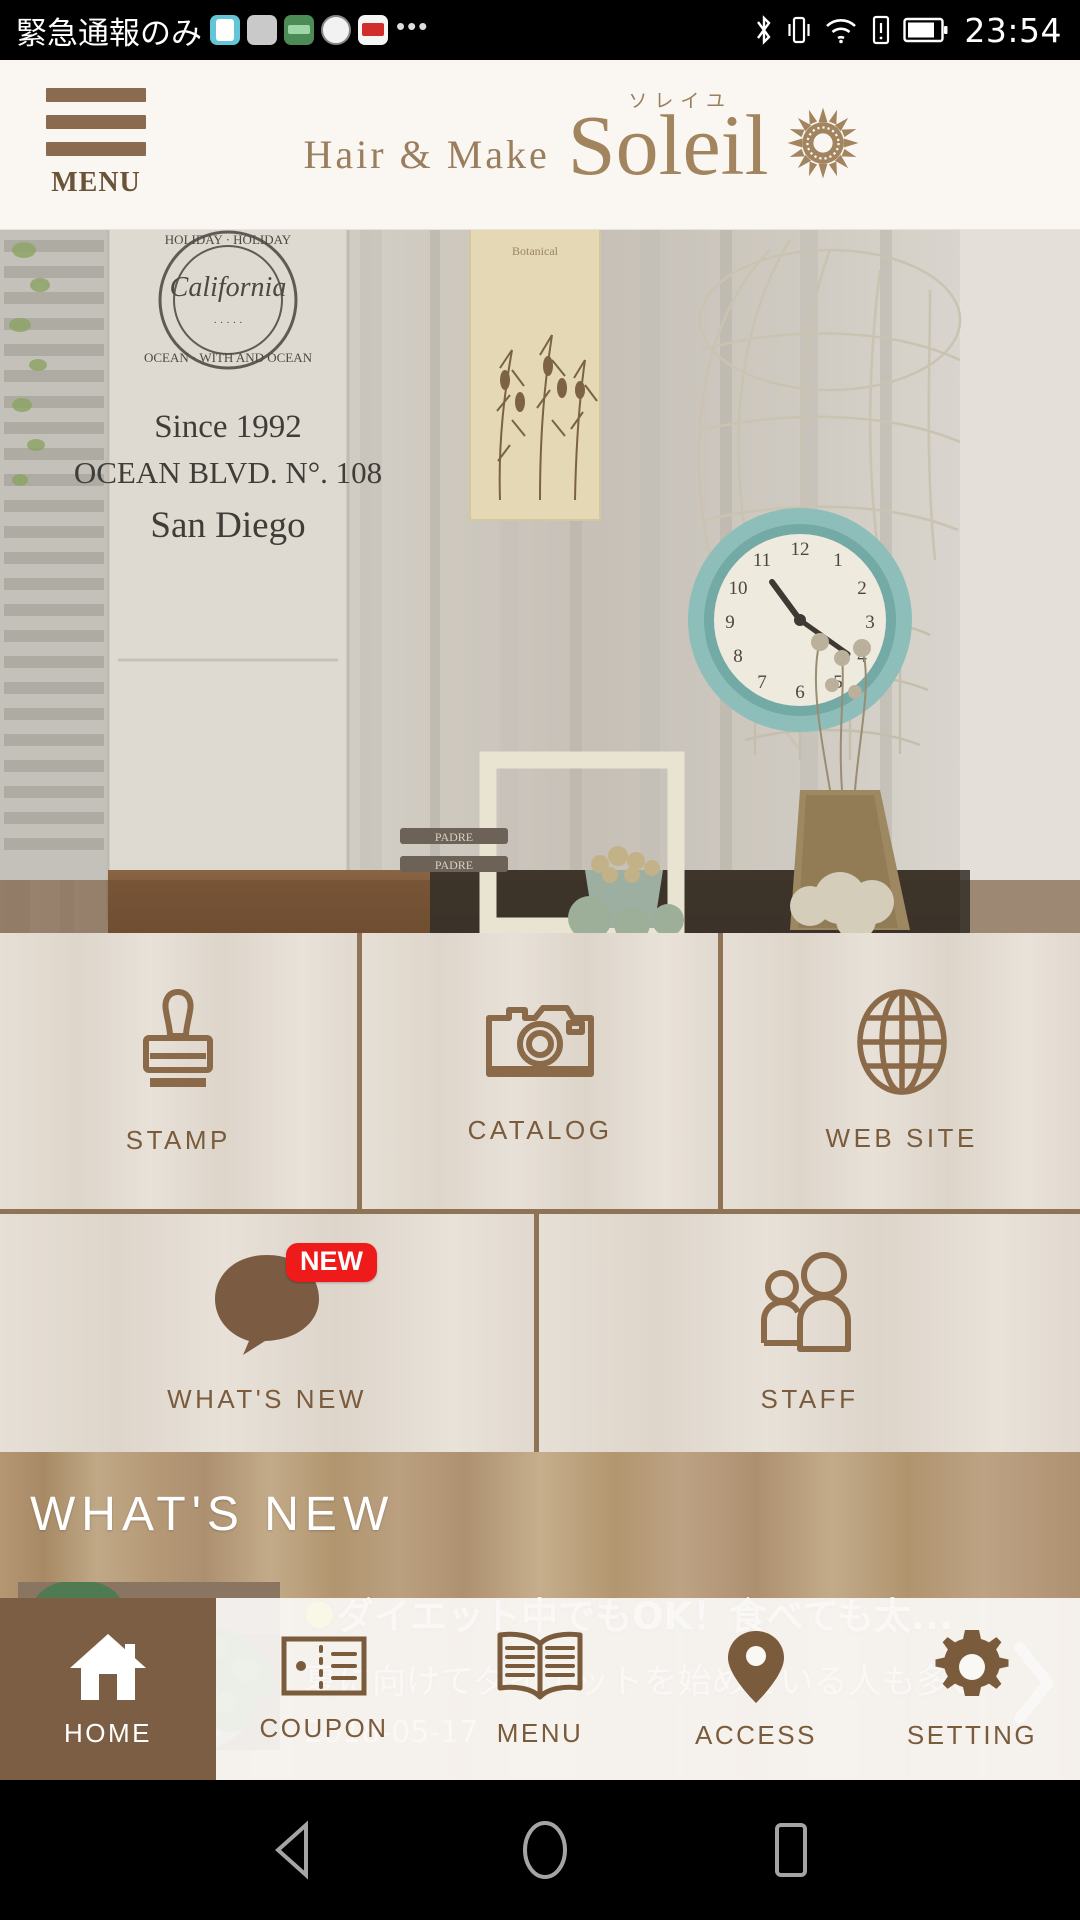  I want to click on tile-staff: STAFF, so click(809, 1333).